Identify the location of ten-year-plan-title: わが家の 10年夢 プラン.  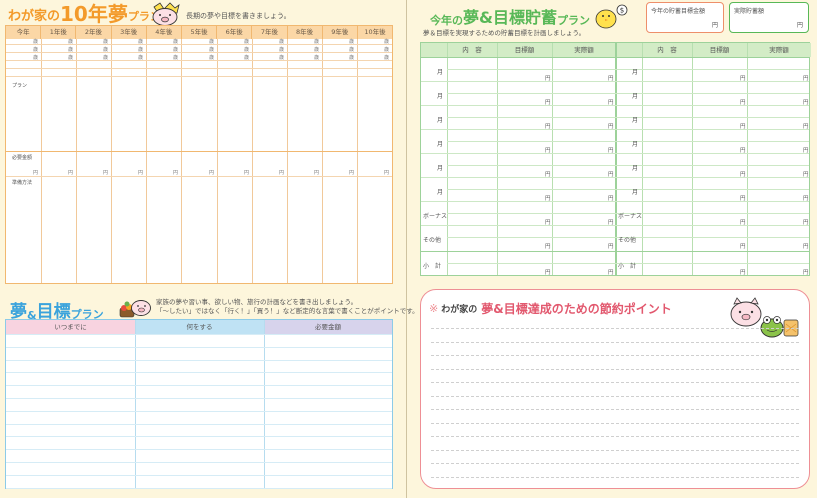
(84, 14).